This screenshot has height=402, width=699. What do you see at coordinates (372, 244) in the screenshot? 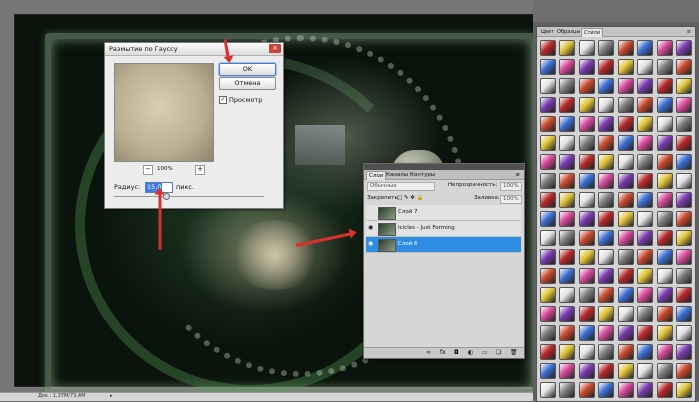
I see `eye-icon: ◉` at bounding box center [372, 244].